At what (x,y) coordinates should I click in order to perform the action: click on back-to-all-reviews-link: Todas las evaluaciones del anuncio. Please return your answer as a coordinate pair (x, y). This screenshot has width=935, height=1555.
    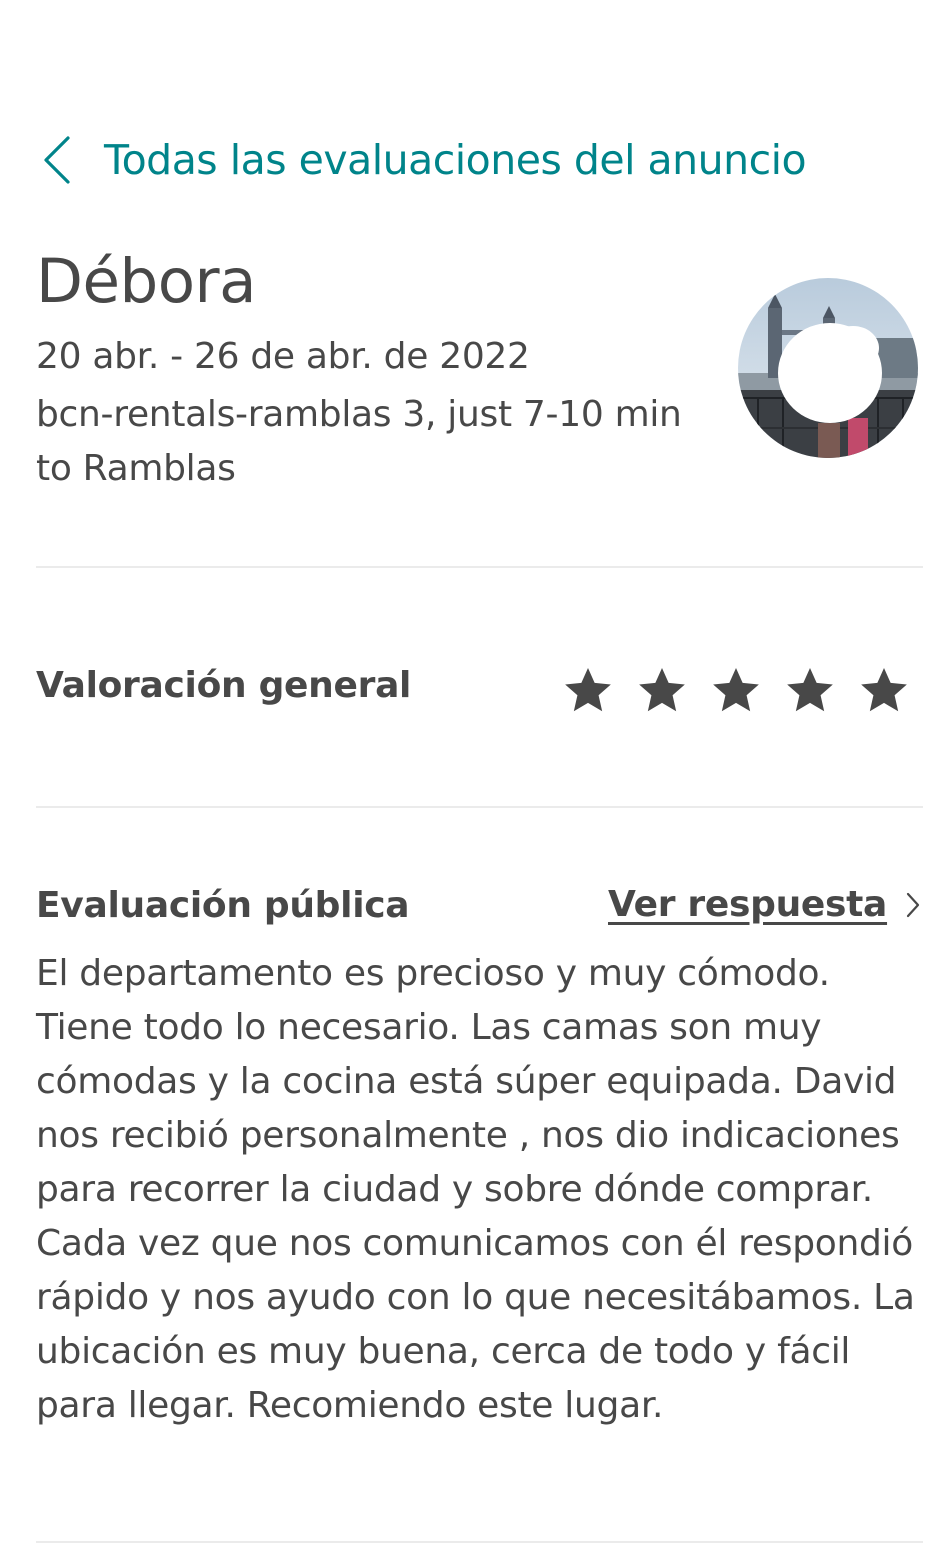
    Looking at the image, I should click on (422, 160).